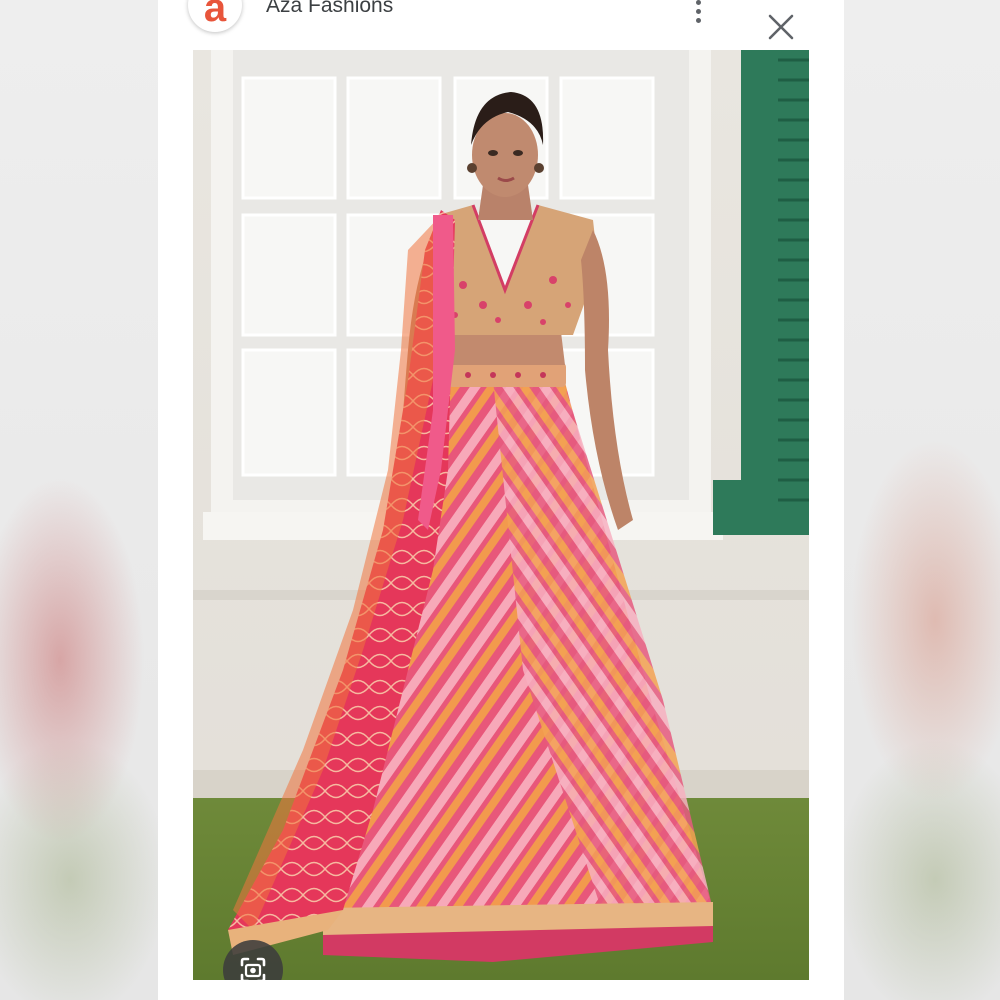 This screenshot has width=1000, height=1000. I want to click on brand-logo-letter: a, so click(215, 15).